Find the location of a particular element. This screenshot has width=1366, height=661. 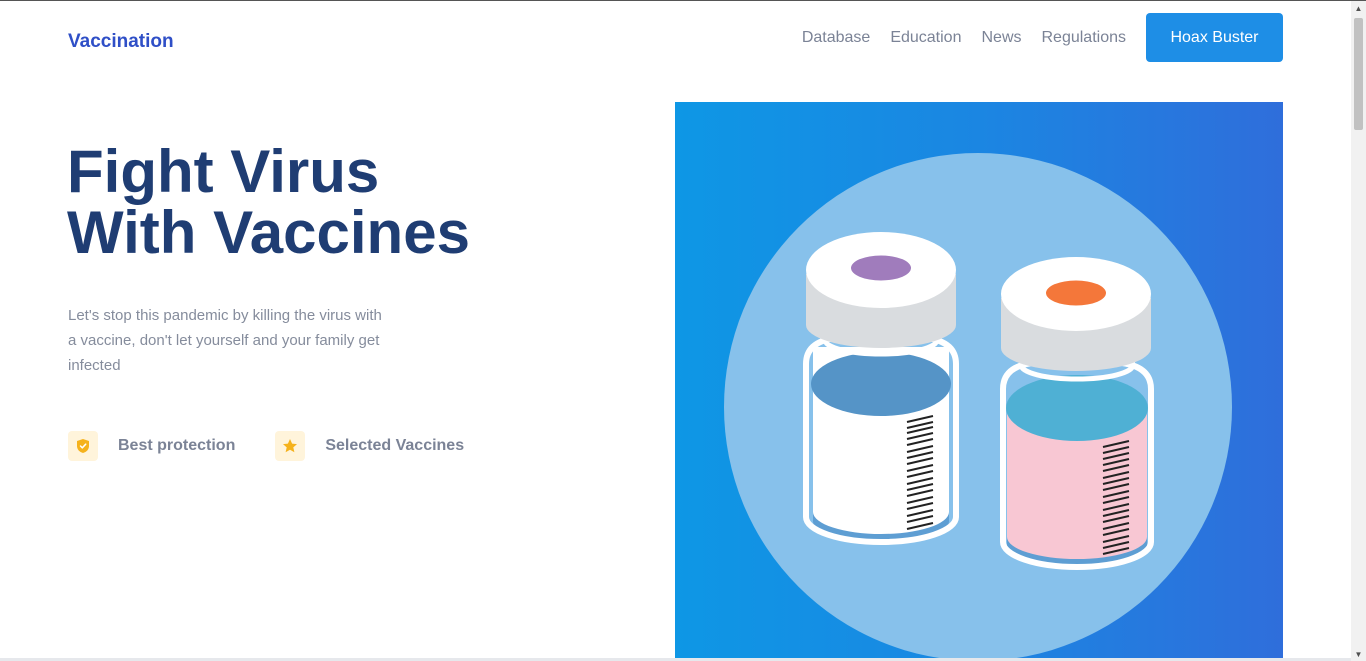

star-icon is located at coordinates (290, 446).